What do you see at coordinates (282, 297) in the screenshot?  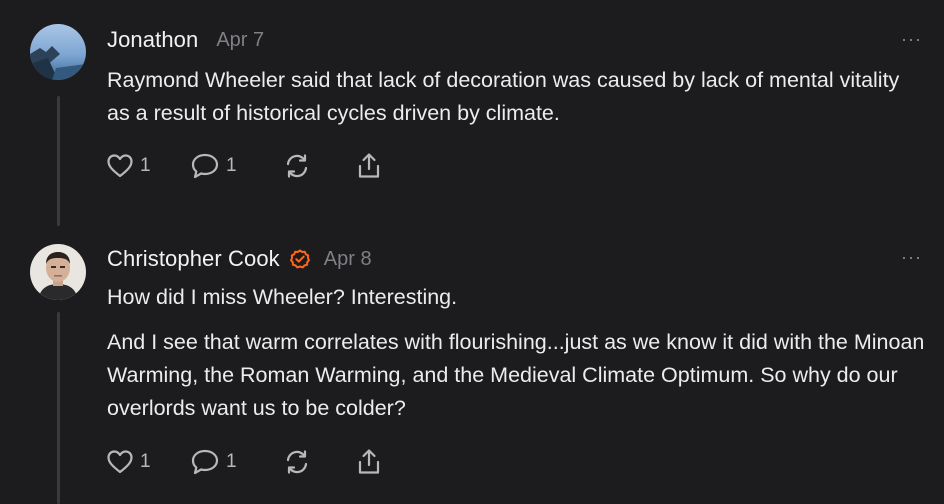 I see `comment-paragraph: How did I miss Wheeler? Interesting.` at bounding box center [282, 297].